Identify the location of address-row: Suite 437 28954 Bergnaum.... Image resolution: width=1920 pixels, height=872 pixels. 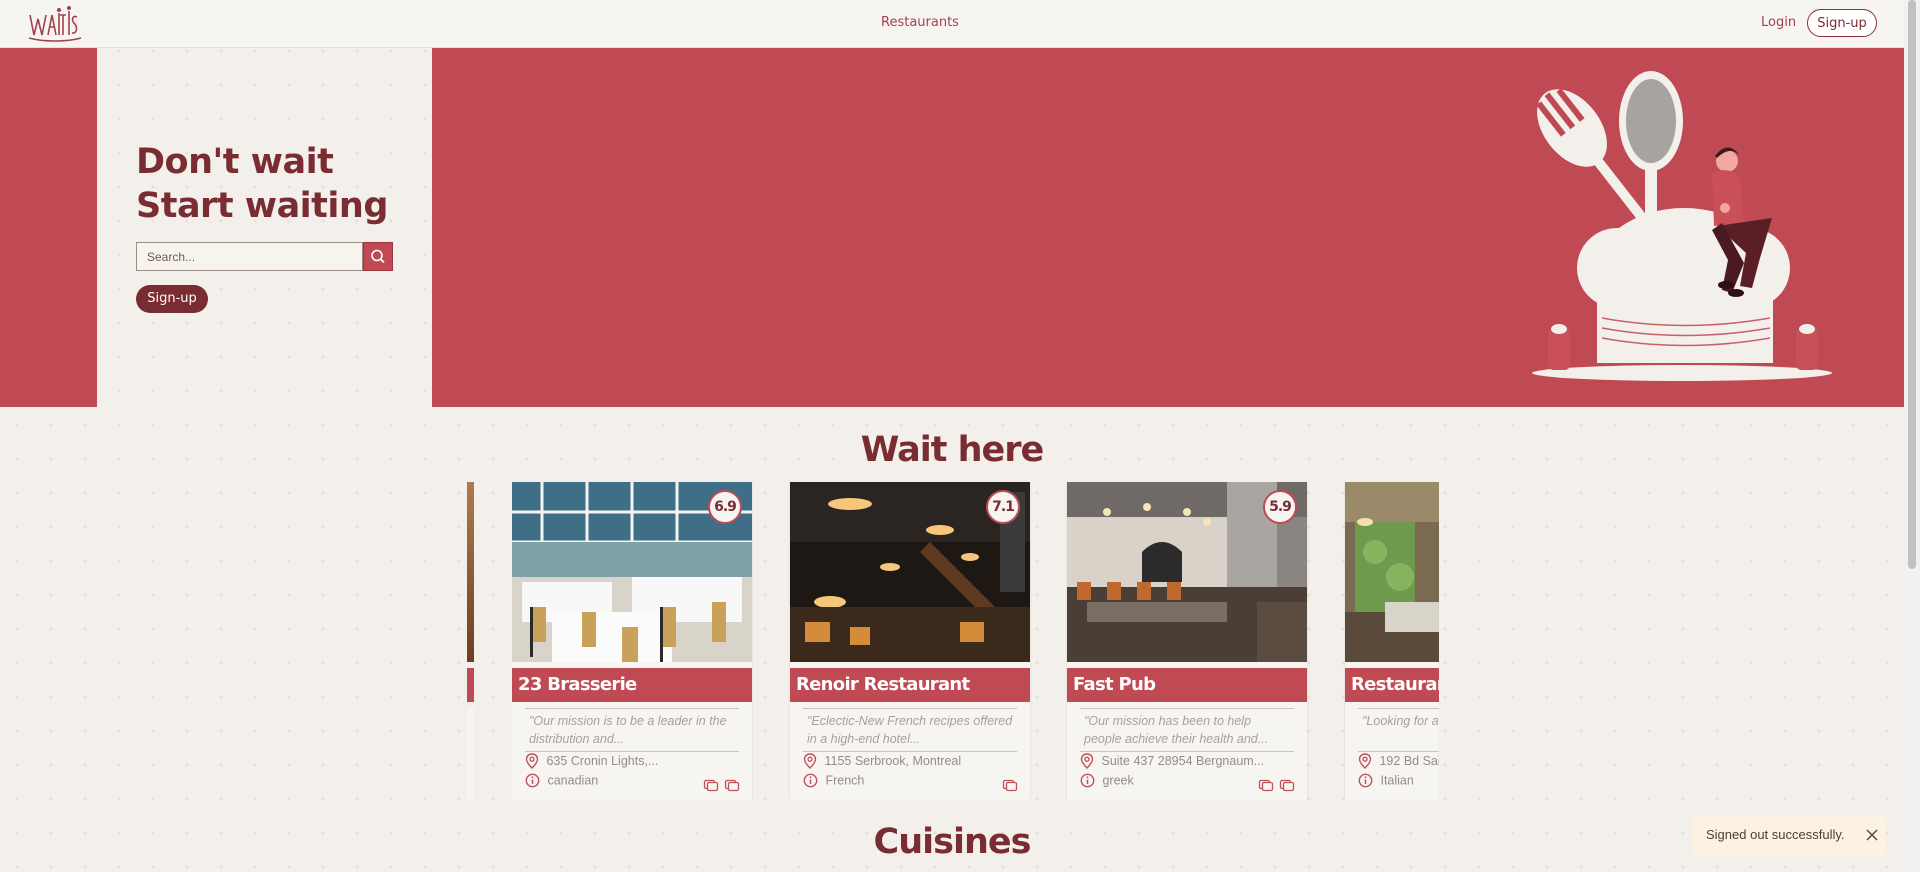
(1187, 762).